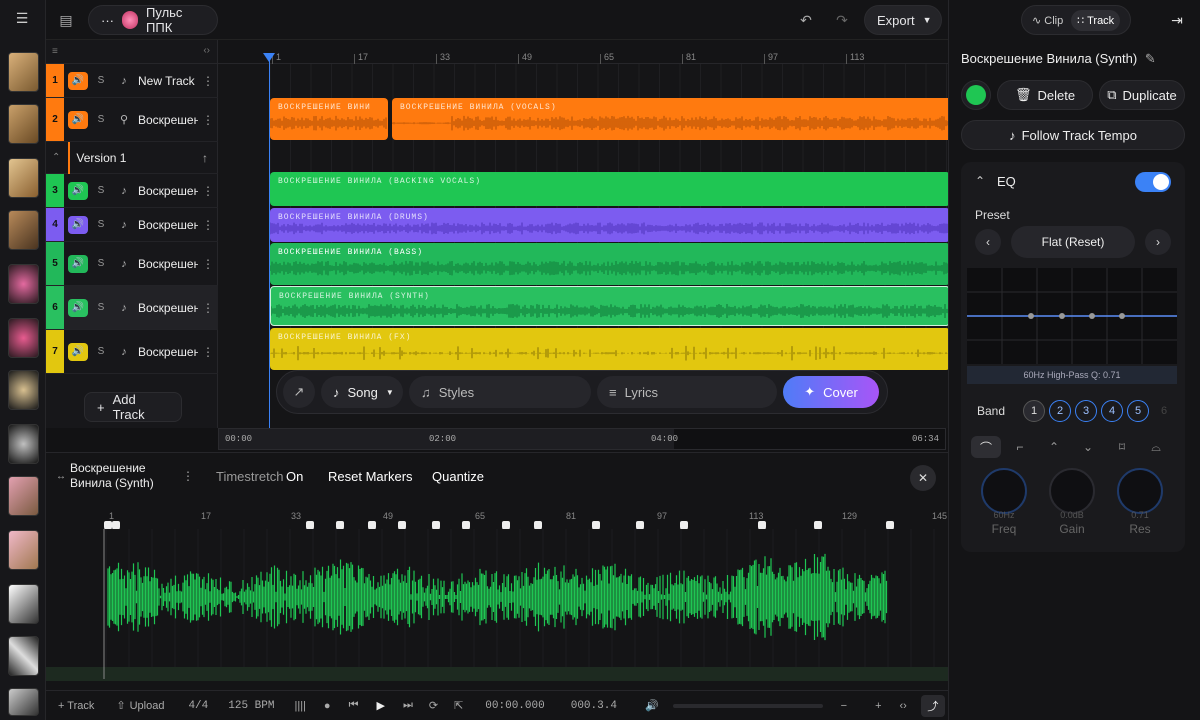 The height and width of the screenshot is (720, 1200). I want to click on band-button: 6, so click(1164, 411).